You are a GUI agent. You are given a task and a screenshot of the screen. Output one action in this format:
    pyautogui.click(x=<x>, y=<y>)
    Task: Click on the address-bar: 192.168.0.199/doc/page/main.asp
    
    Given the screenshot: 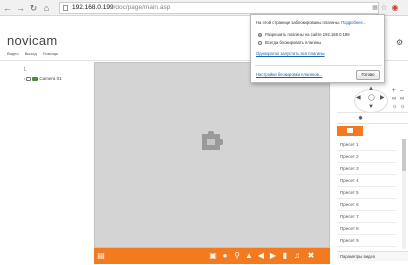 What is the action you would take?
    pyautogui.click(x=219, y=8)
    